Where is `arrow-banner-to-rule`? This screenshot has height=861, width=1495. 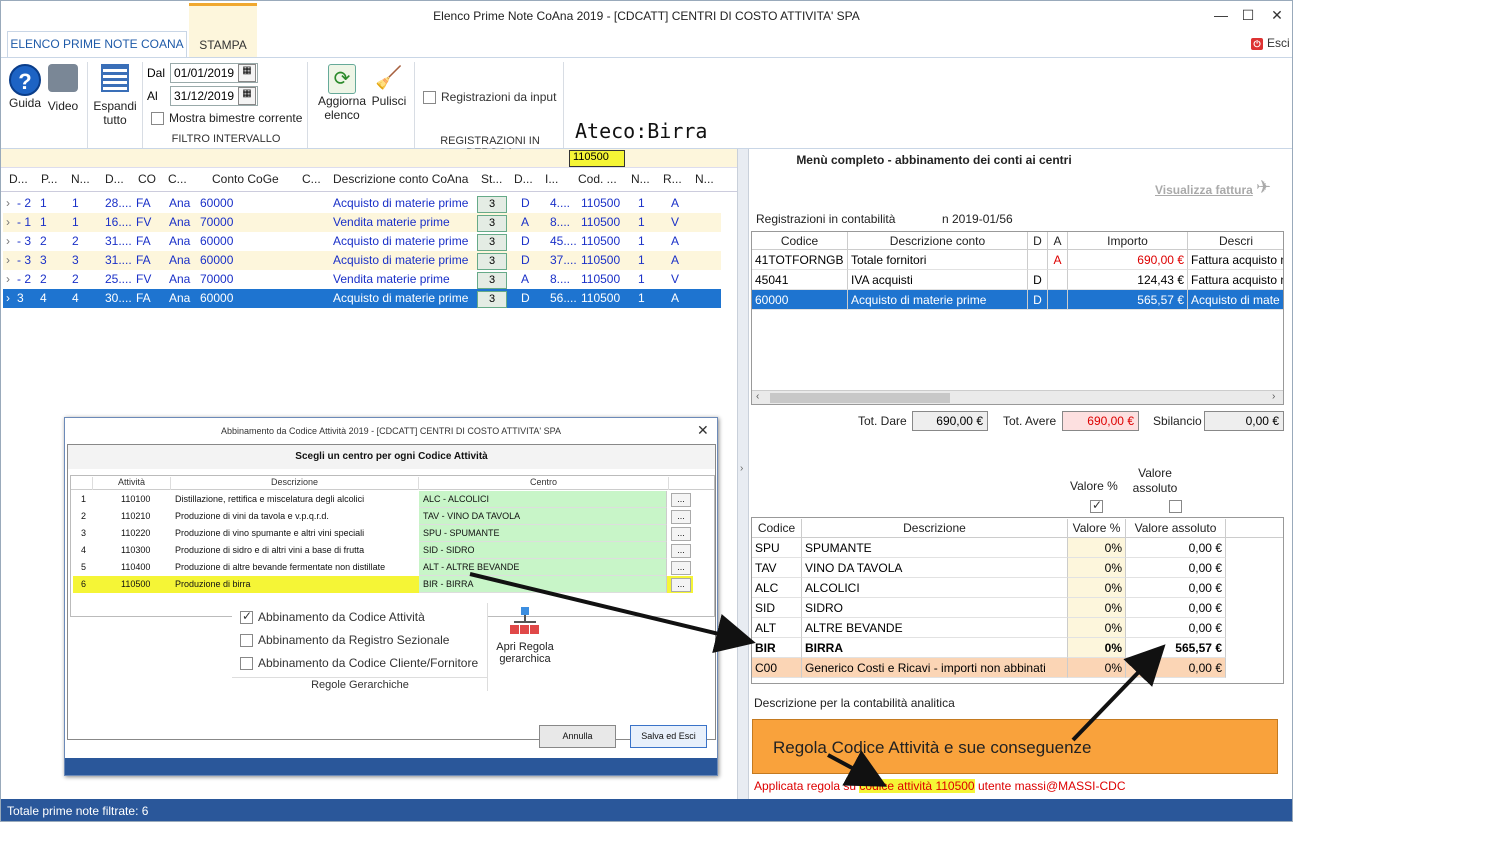 arrow-banner-to-rule is located at coordinates (857, 768).